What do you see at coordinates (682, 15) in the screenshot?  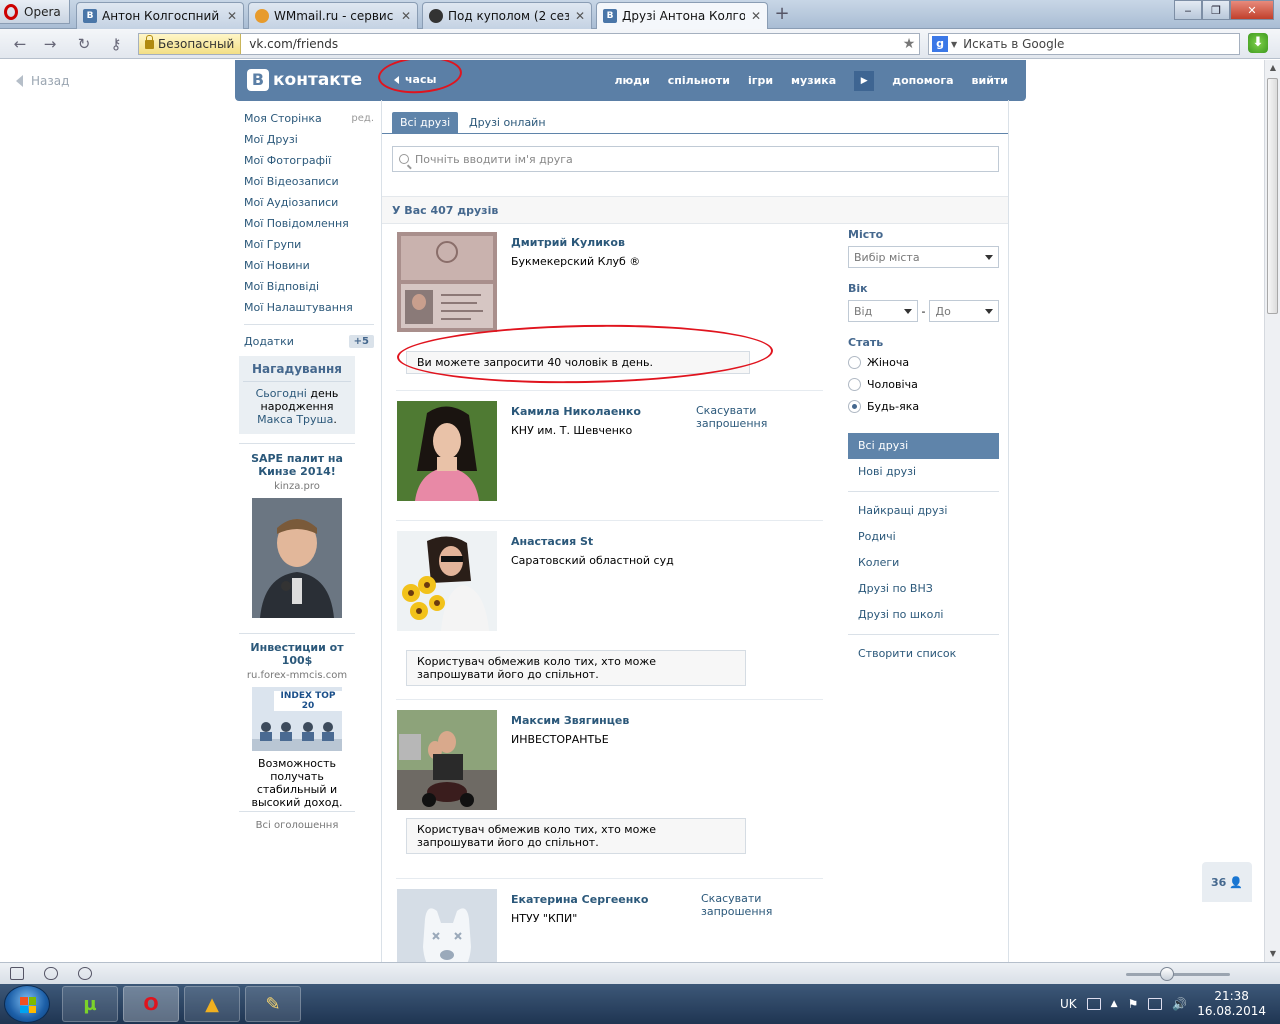 I see `browser-tab-4-active: B Друзі Антона Колгосп... ✕` at bounding box center [682, 15].